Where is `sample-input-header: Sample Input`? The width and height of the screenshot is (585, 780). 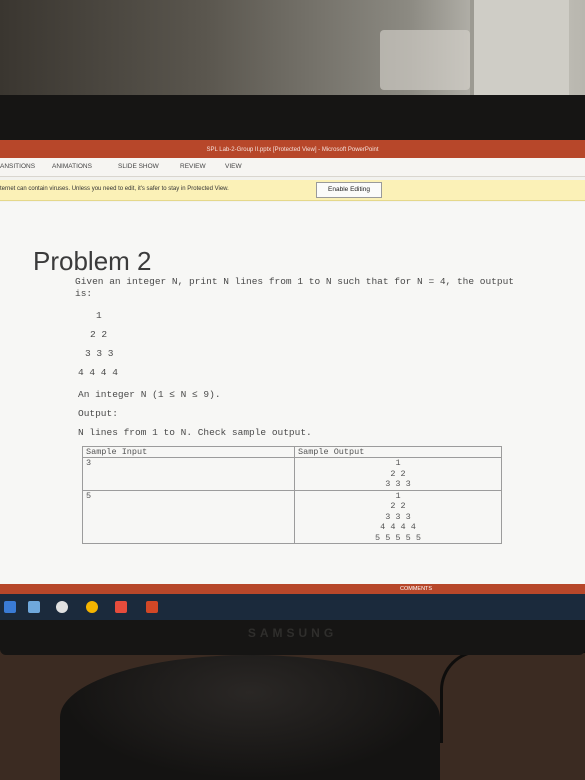 sample-input-header: Sample Input is located at coordinates (188, 452).